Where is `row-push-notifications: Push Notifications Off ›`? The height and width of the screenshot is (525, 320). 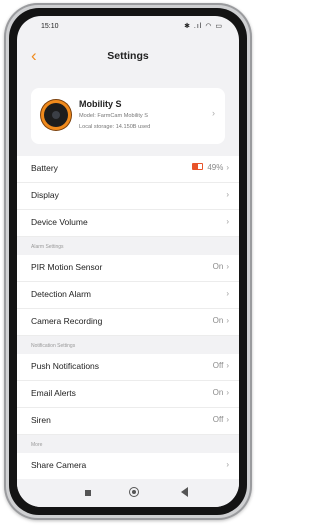 row-push-notifications: Push Notifications Off › is located at coordinates (128, 367).